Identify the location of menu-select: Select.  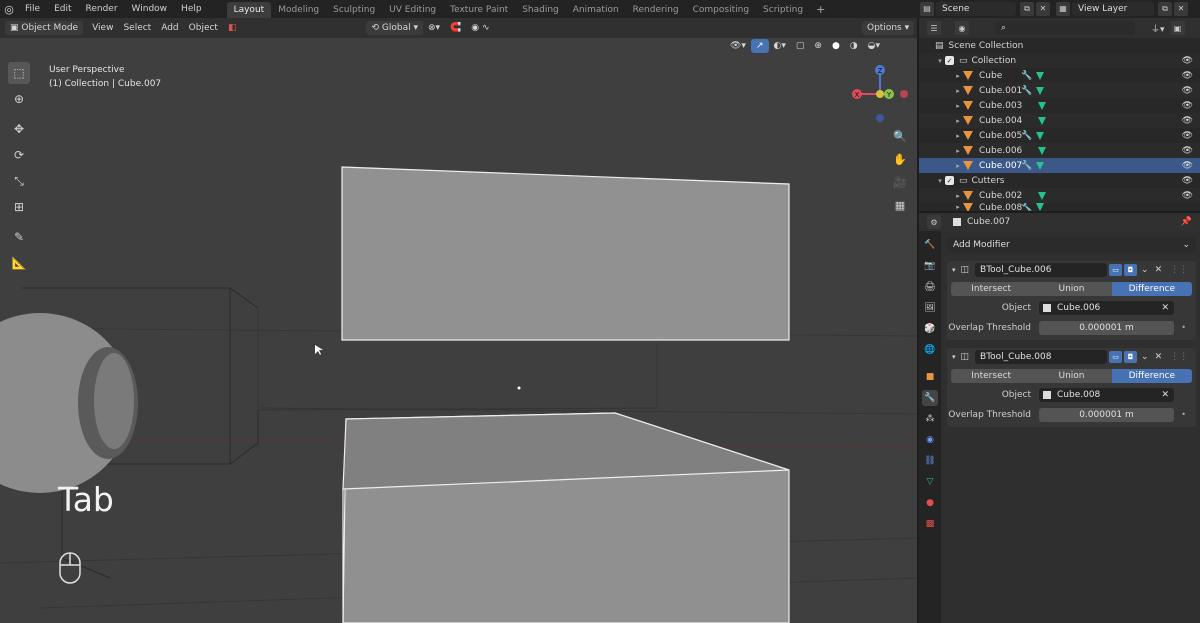
(137, 28).